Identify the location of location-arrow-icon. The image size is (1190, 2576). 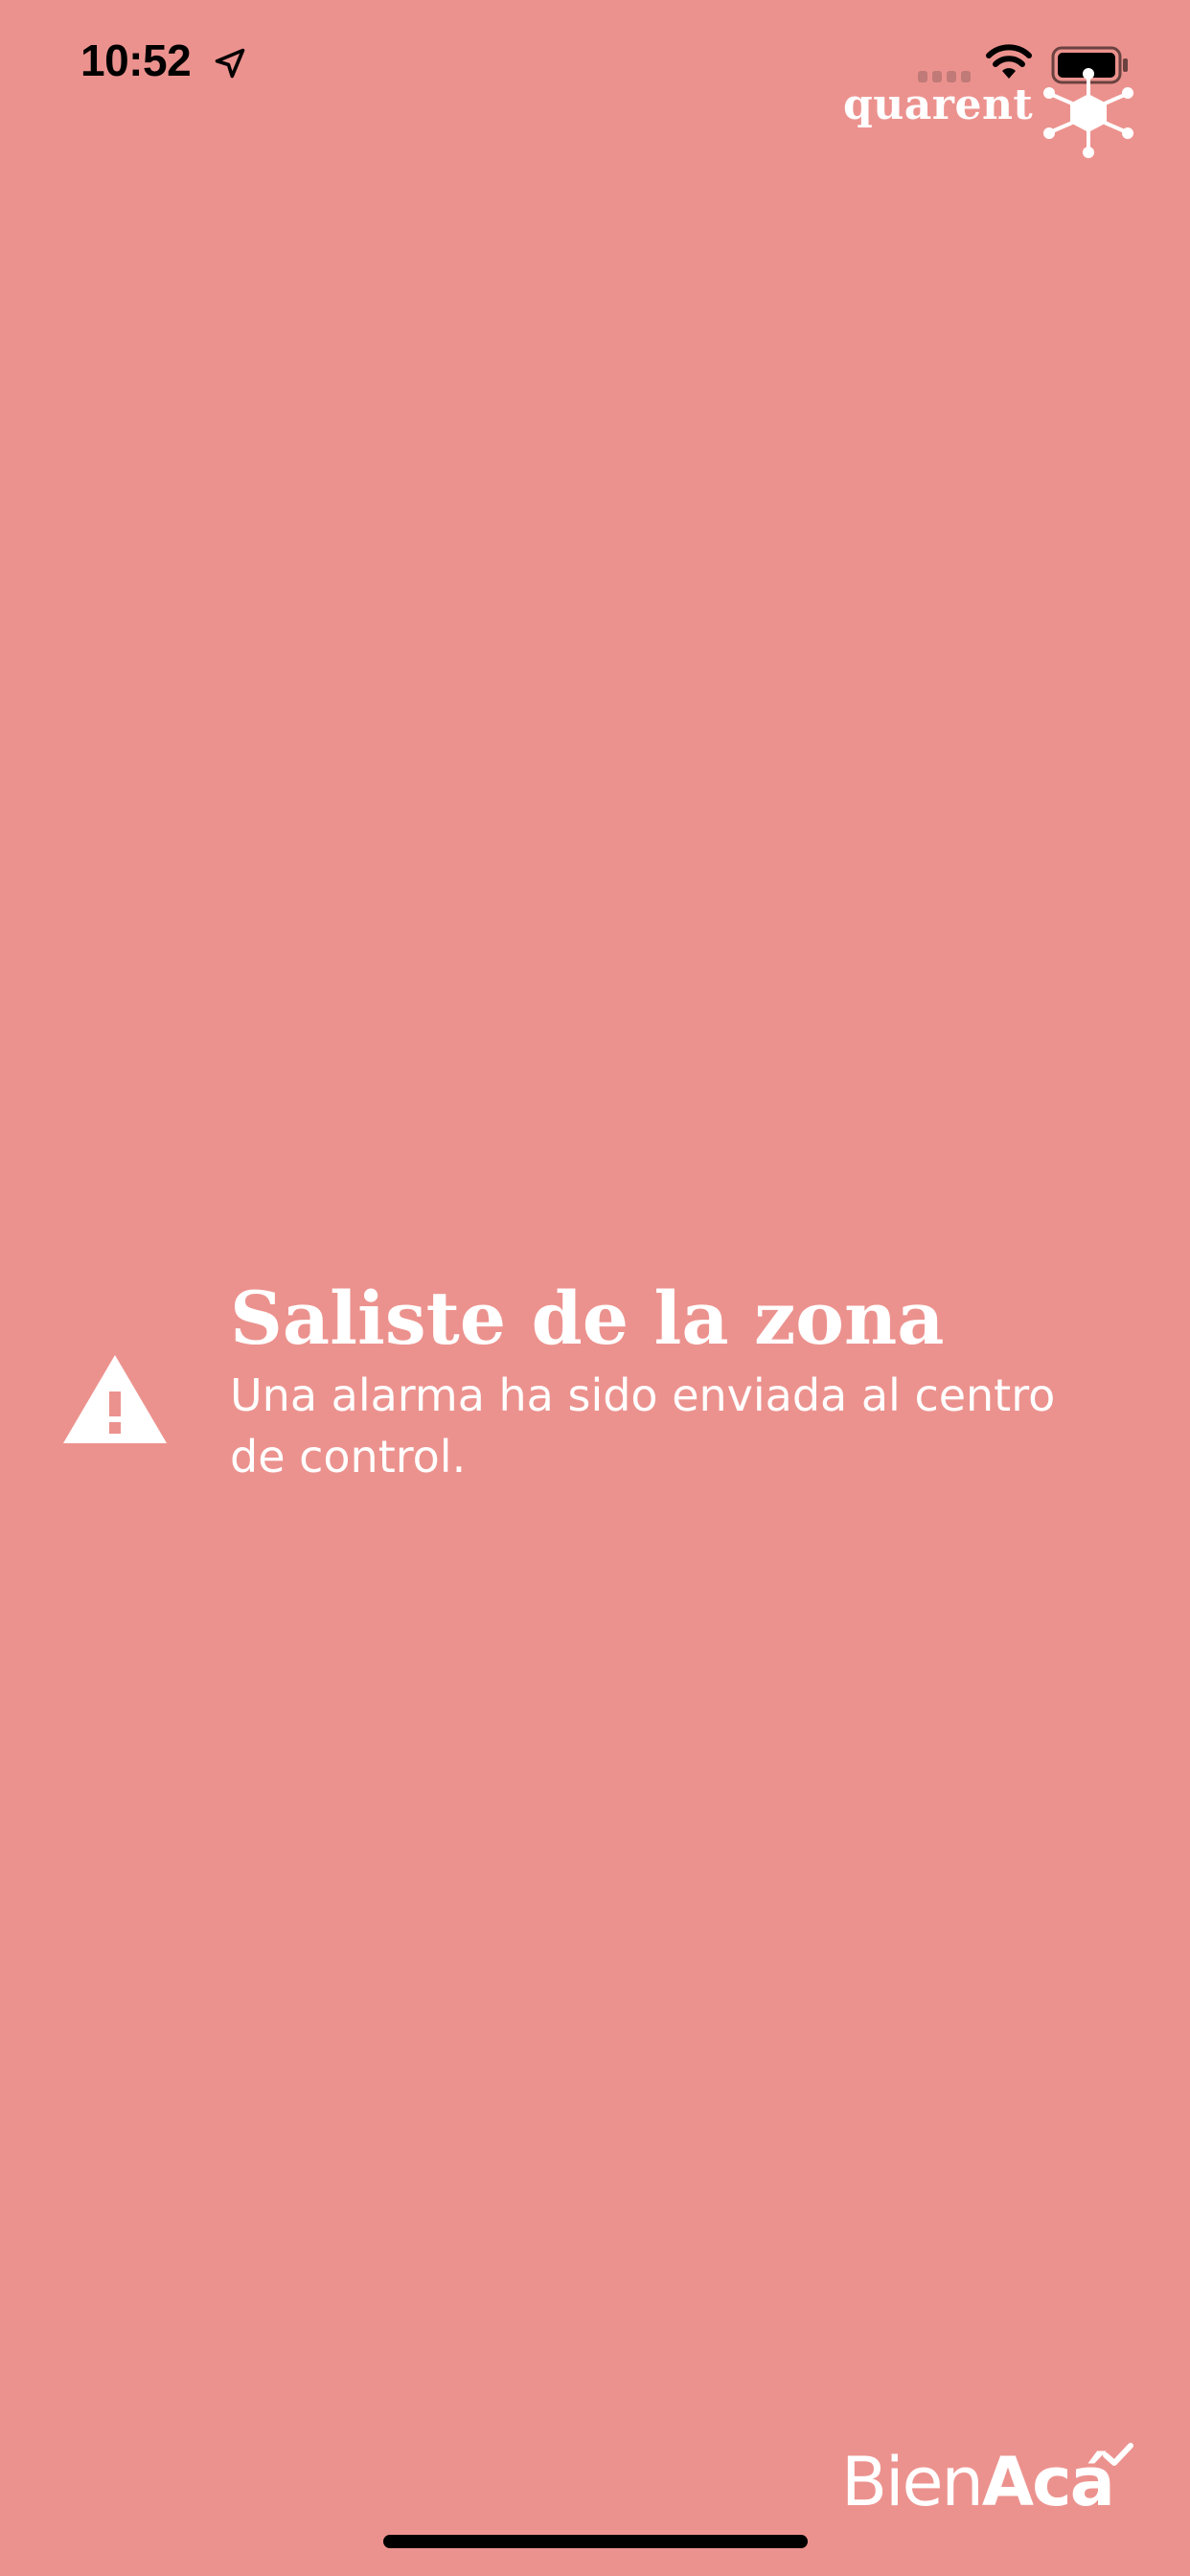
(230, 63).